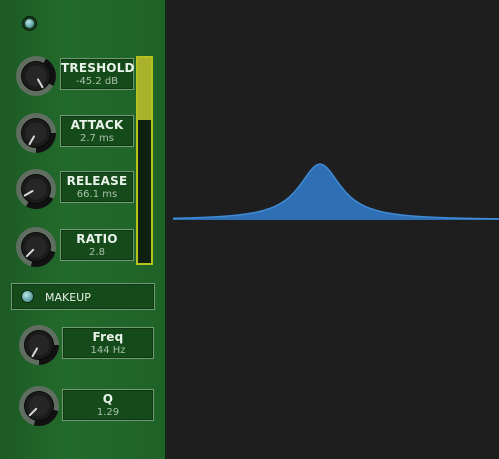 The height and width of the screenshot is (459, 499). Describe the element at coordinates (97, 181) in the screenshot. I see `release-label: RELEASE` at that location.